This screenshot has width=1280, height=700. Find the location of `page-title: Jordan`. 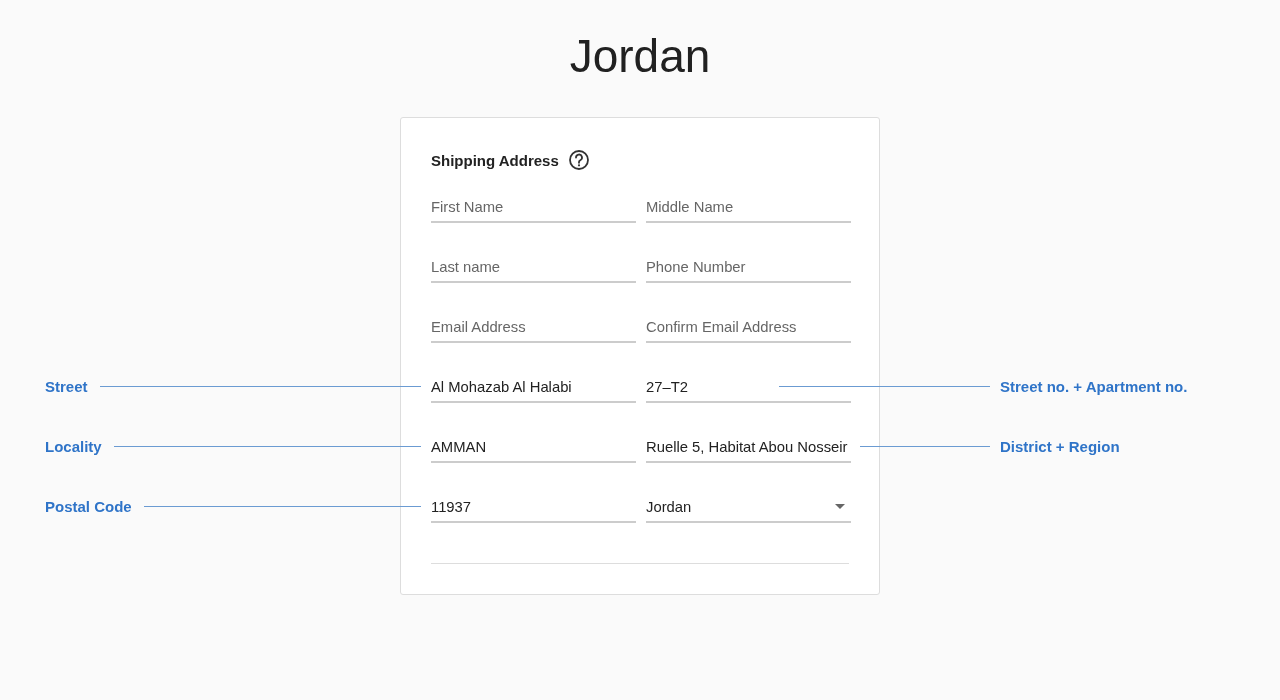

page-title: Jordan is located at coordinates (640, 56).